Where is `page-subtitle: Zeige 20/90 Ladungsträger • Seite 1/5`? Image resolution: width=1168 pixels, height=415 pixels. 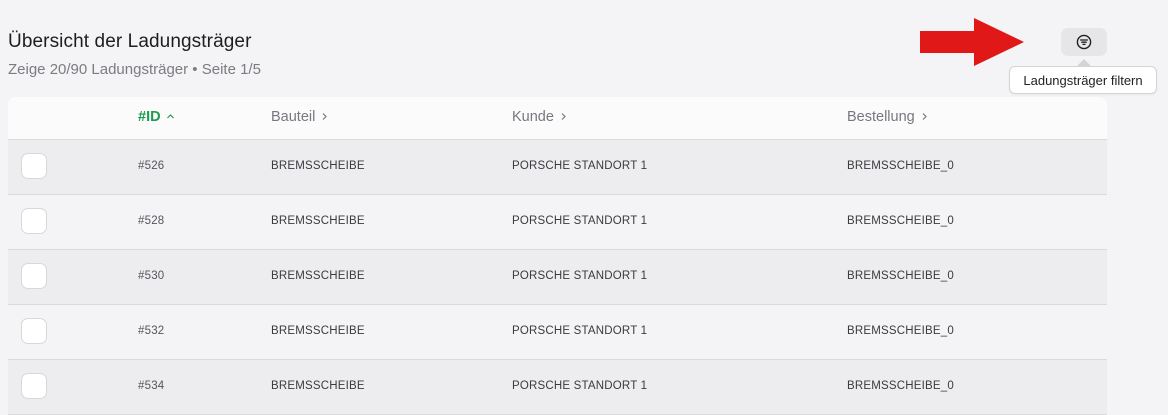 page-subtitle: Zeige 20/90 Ladungsträger • Seite 1/5 is located at coordinates (134, 69).